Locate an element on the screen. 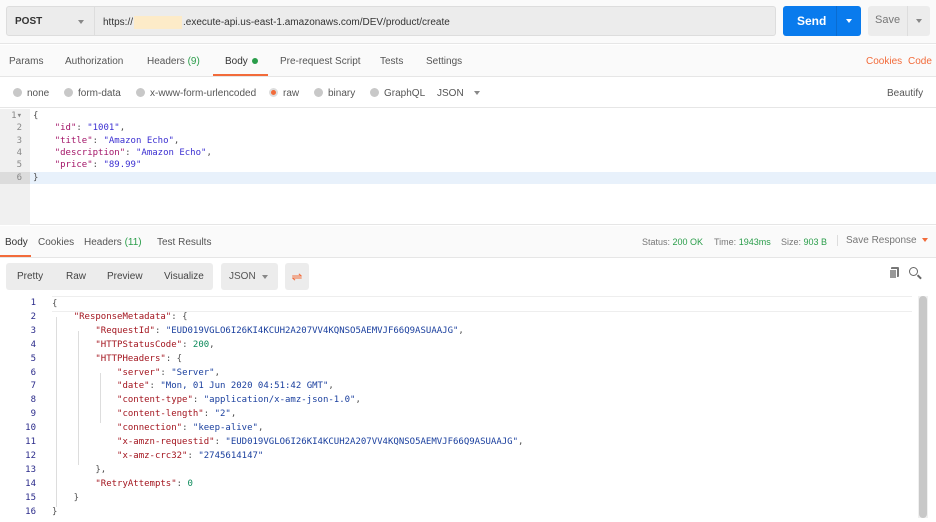 This screenshot has height=522, width=936. line-content: "x-amz-crc32": "2745614147" is located at coordinates (157, 456).